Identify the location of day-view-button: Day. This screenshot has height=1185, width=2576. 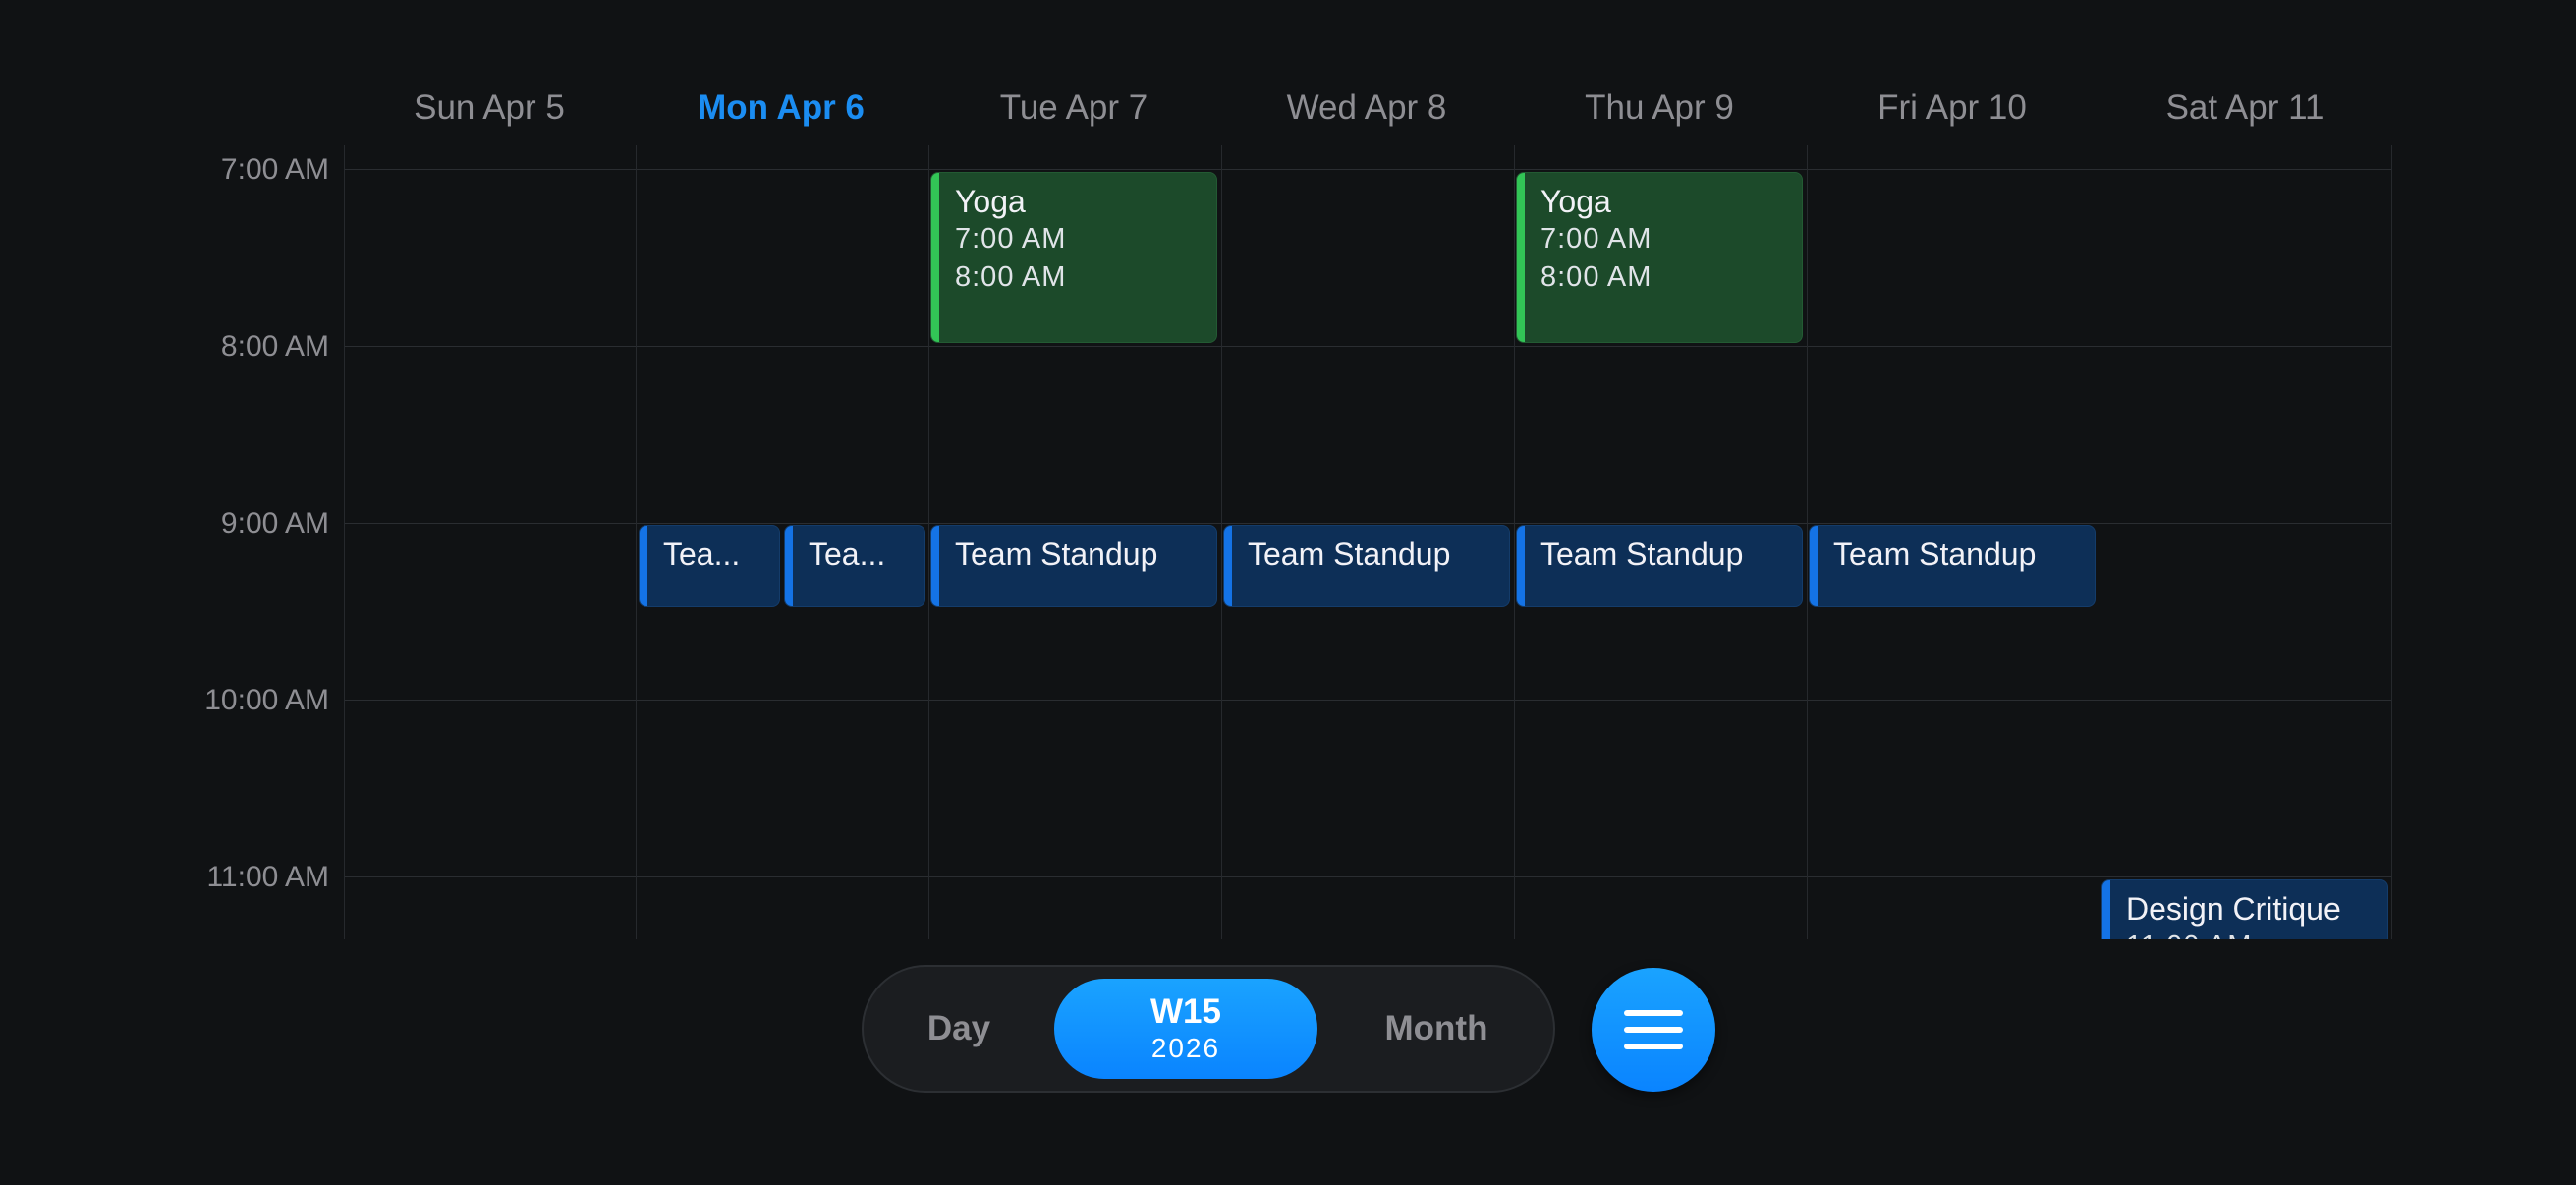
(959, 1029).